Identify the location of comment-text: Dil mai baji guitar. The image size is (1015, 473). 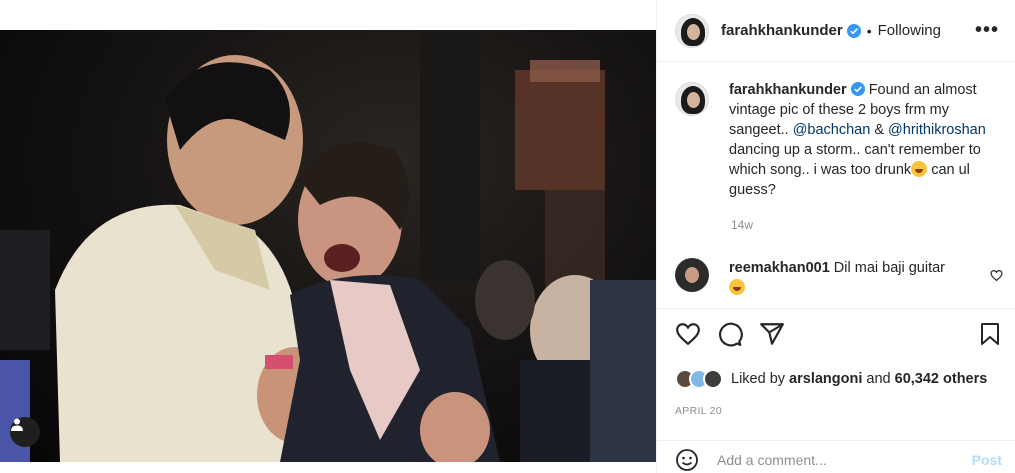
(889, 268).